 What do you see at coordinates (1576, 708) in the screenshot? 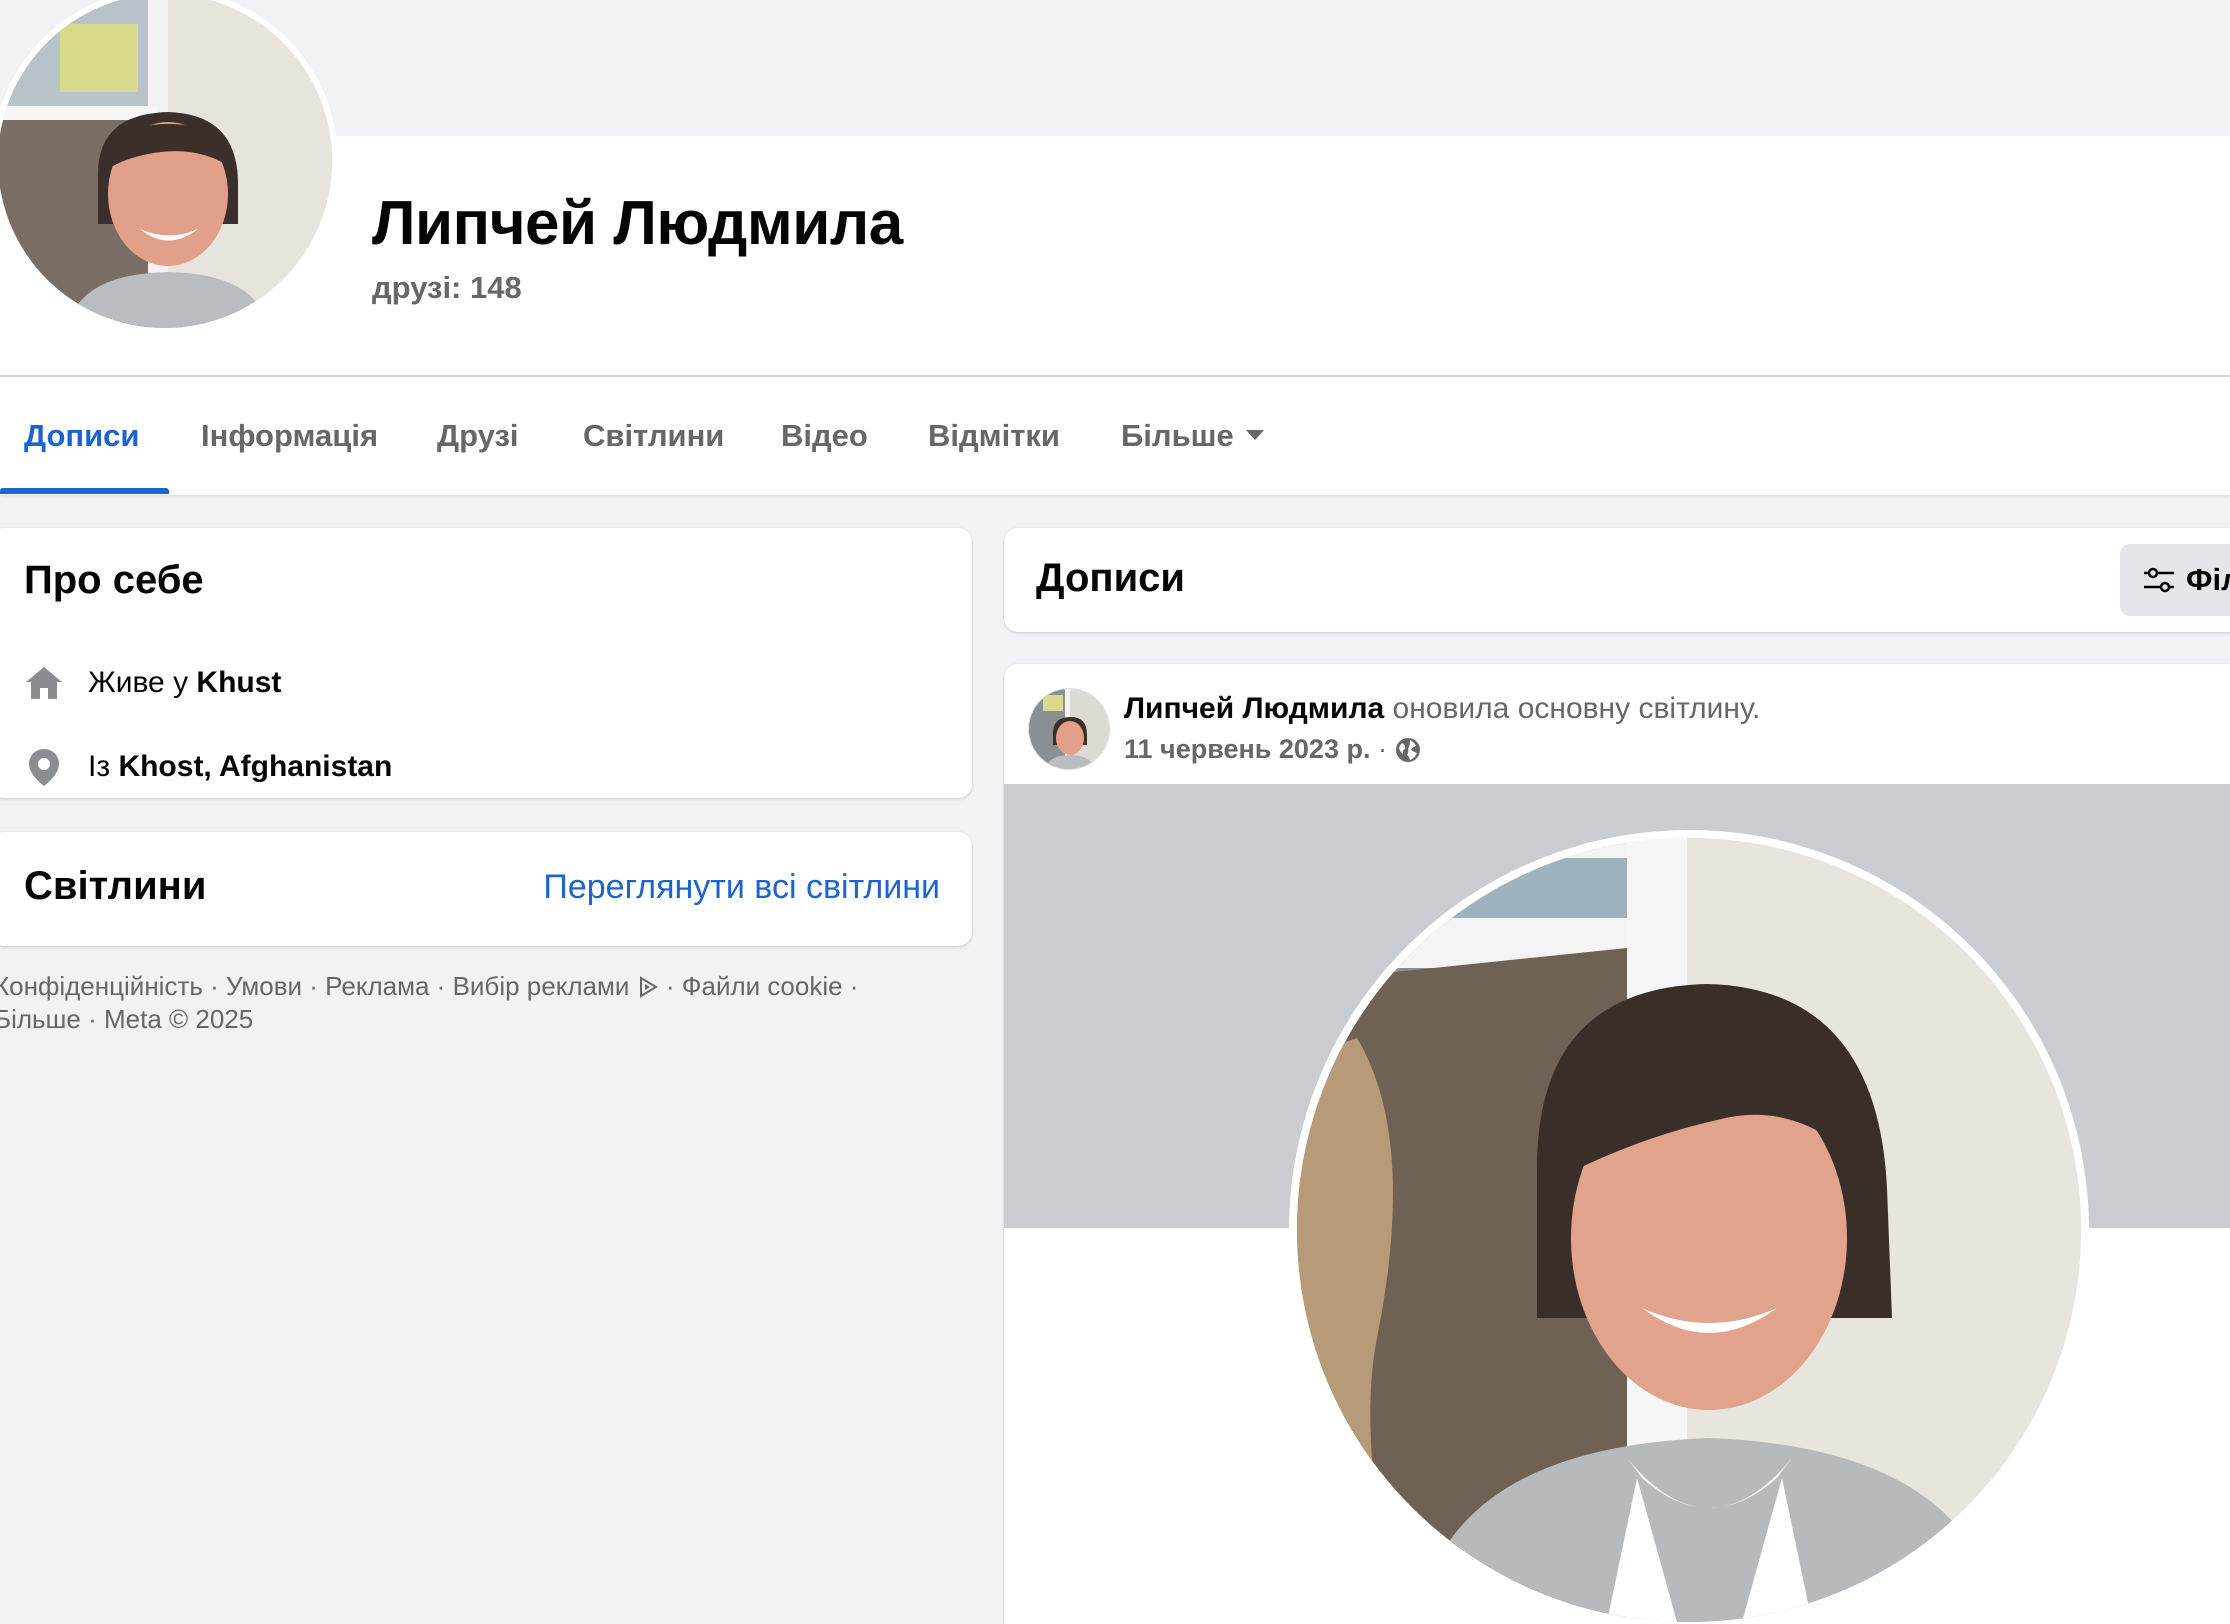
I see `post-action-text: оновила основну світлину.` at bounding box center [1576, 708].